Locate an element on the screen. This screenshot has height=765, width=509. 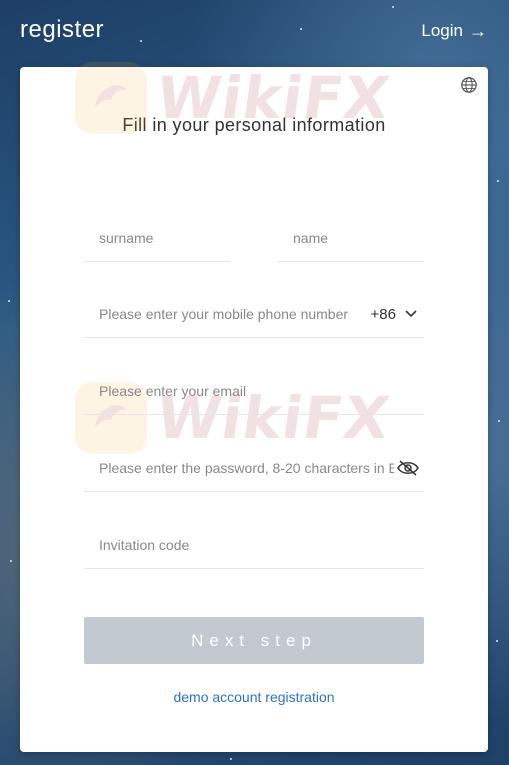
country-code-value: +86 is located at coordinates (383, 314).